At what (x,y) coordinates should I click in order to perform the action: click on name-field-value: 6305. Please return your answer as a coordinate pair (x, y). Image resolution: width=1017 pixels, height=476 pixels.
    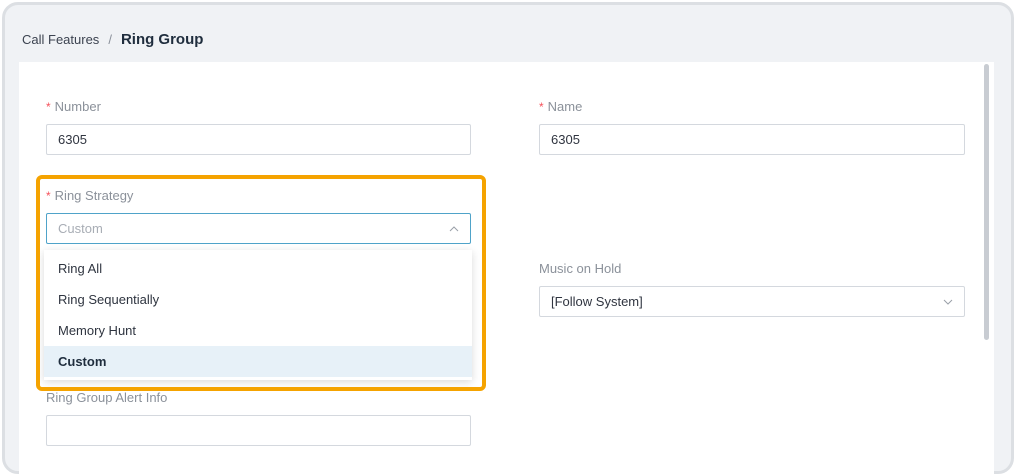
    Looking at the image, I should click on (565, 139).